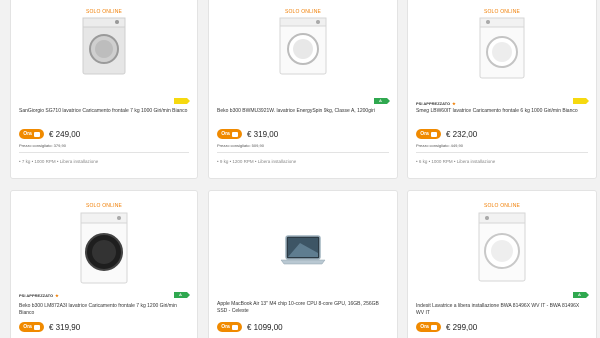 This screenshot has height=338, width=600. What do you see at coordinates (42, 145) in the screenshot?
I see `recommended-price: Prezzo consigliato: 379,90` at bounding box center [42, 145].